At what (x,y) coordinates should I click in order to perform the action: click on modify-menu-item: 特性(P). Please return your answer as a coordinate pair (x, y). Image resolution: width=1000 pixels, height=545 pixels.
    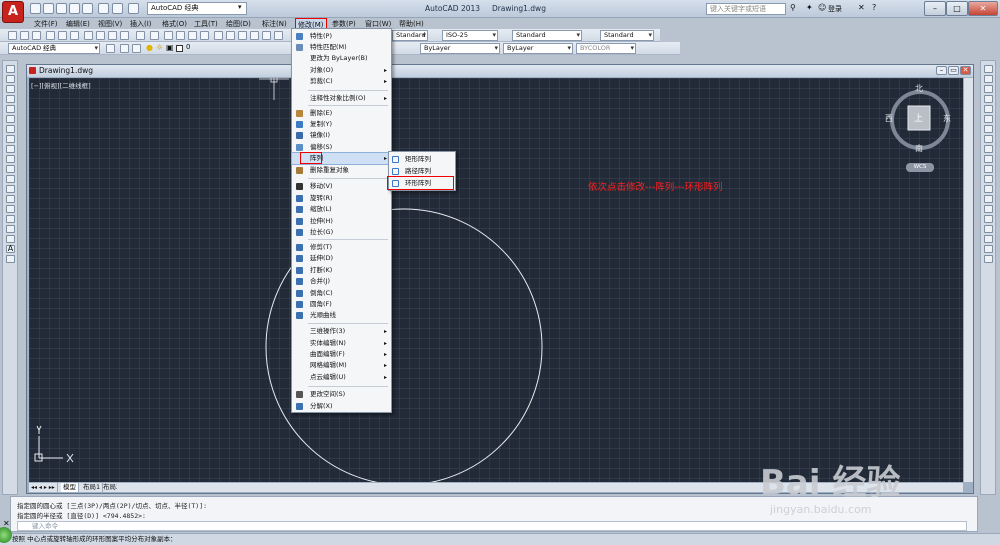
    Looking at the image, I should click on (341, 36).